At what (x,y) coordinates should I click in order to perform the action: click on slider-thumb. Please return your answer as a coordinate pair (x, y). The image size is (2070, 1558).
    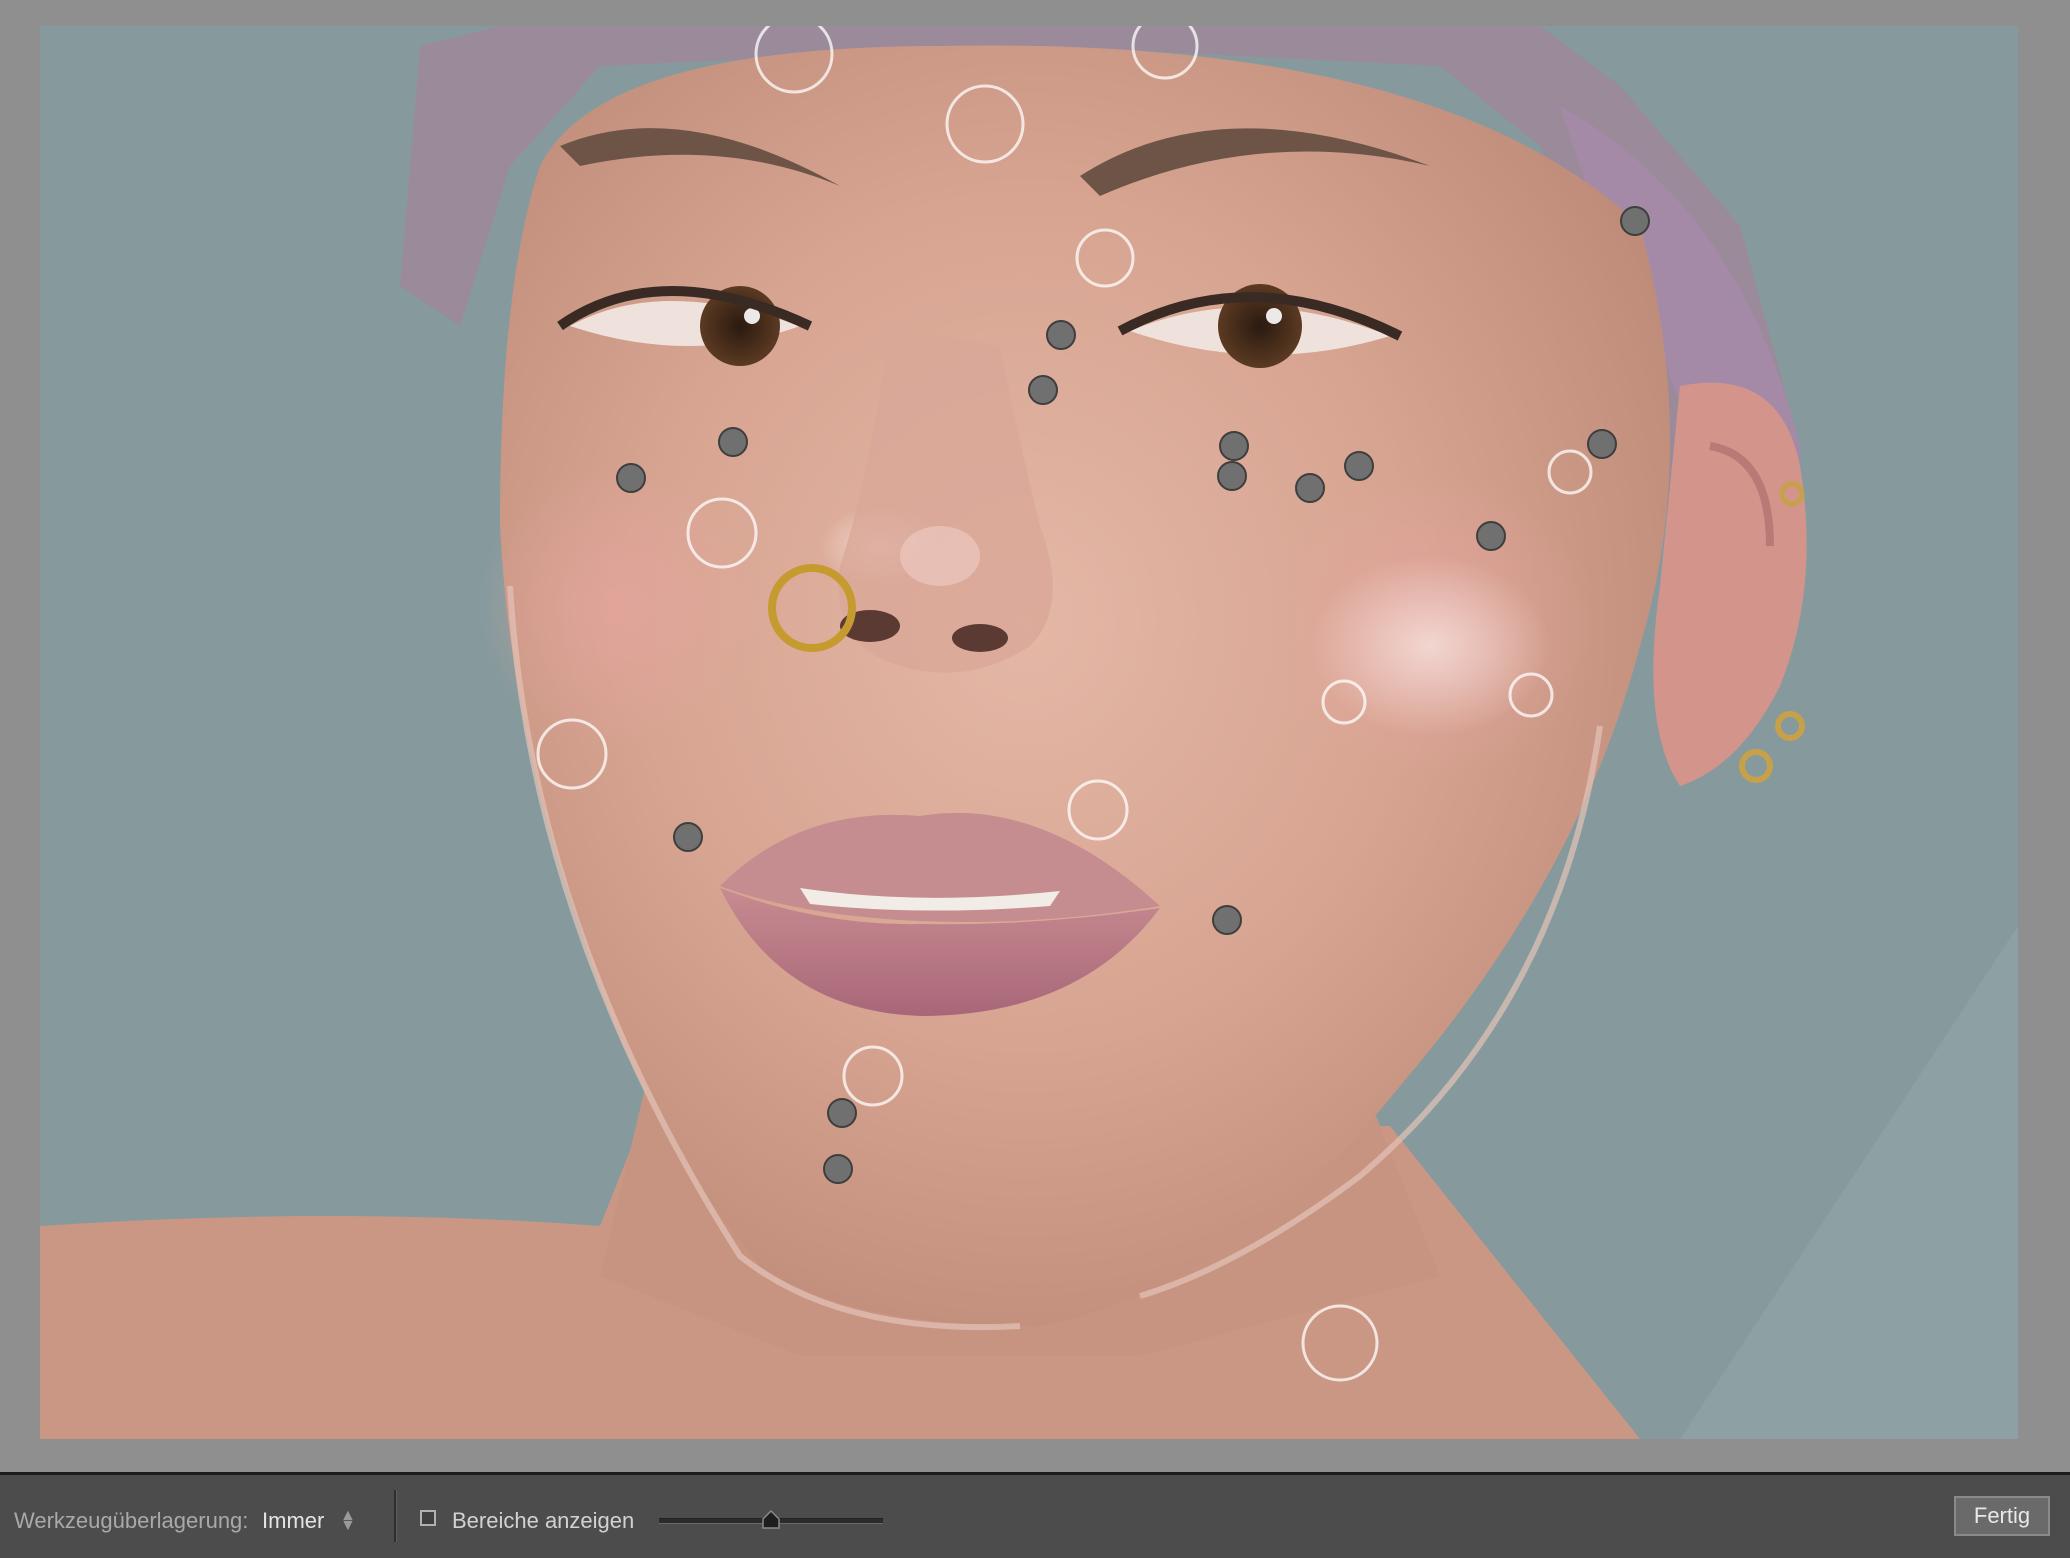
    Looking at the image, I should click on (771, 1520).